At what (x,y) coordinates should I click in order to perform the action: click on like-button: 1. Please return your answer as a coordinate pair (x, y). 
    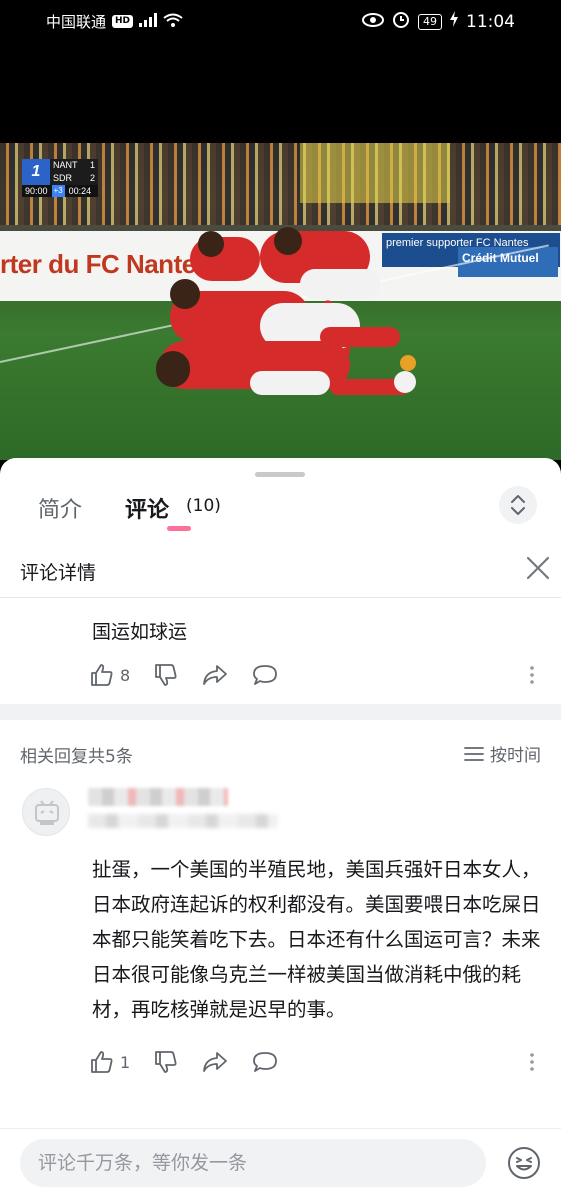
    Looking at the image, I should click on (110, 1062).